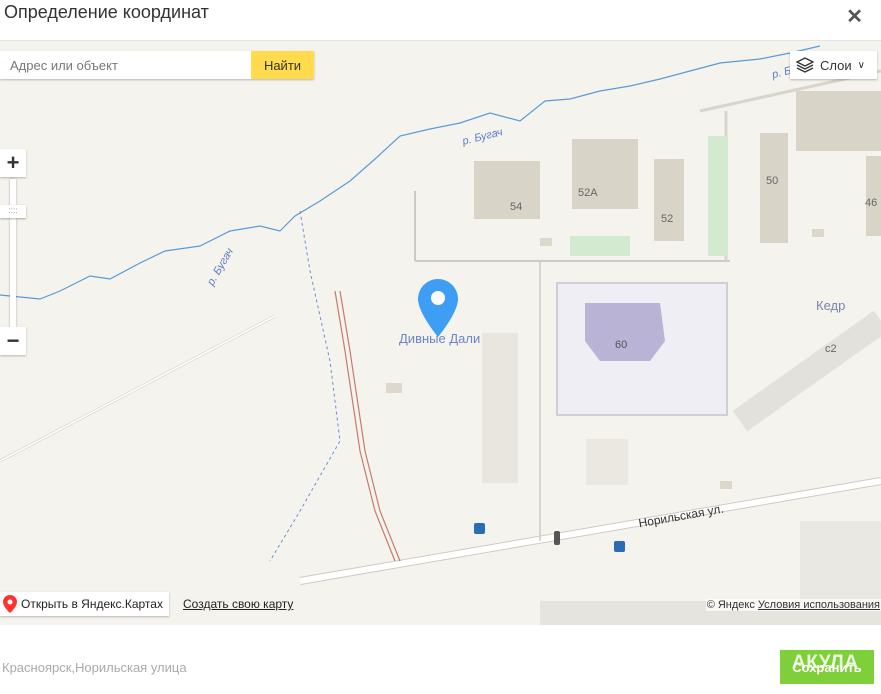 This screenshot has width=881, height=694. Describe the element at coordinates (805, 65) in the screenshot. I see `layers-icon` at that location.